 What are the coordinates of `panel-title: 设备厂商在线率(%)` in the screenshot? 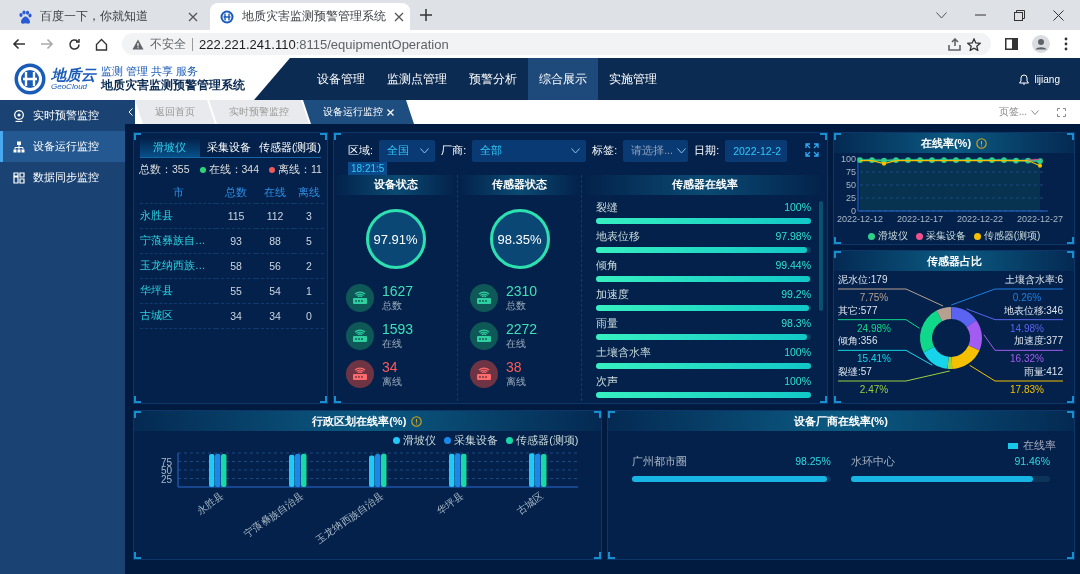 It's located at (840, 421).